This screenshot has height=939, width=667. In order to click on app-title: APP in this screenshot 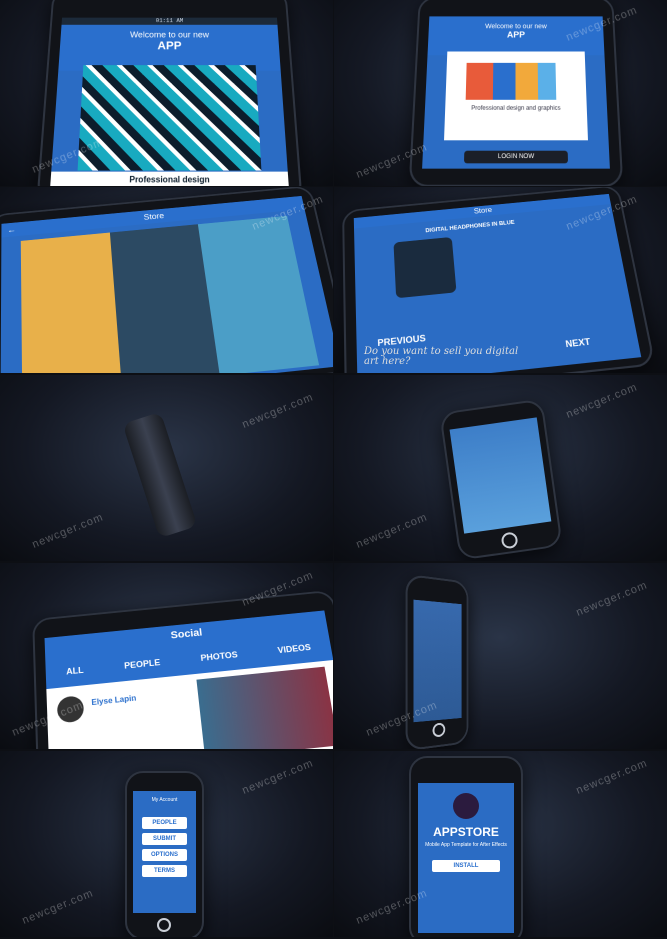, I will do `click(169, 46)`.